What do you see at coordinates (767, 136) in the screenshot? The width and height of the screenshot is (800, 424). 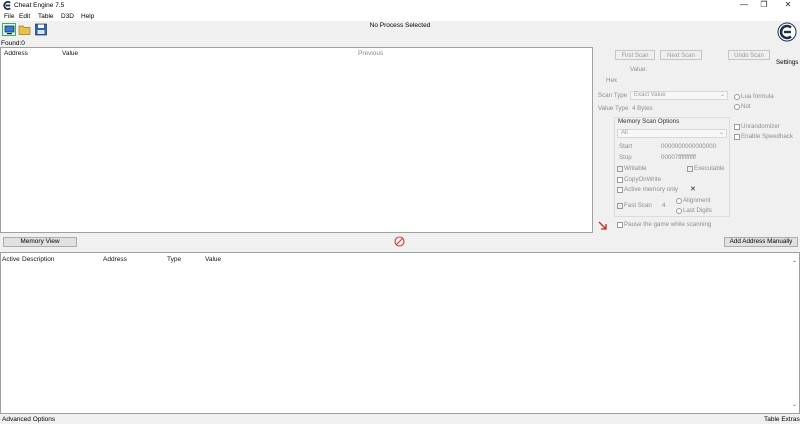 I see `enable-speedhack-label: Enable Speedhack` at bounding box center [767, 136].